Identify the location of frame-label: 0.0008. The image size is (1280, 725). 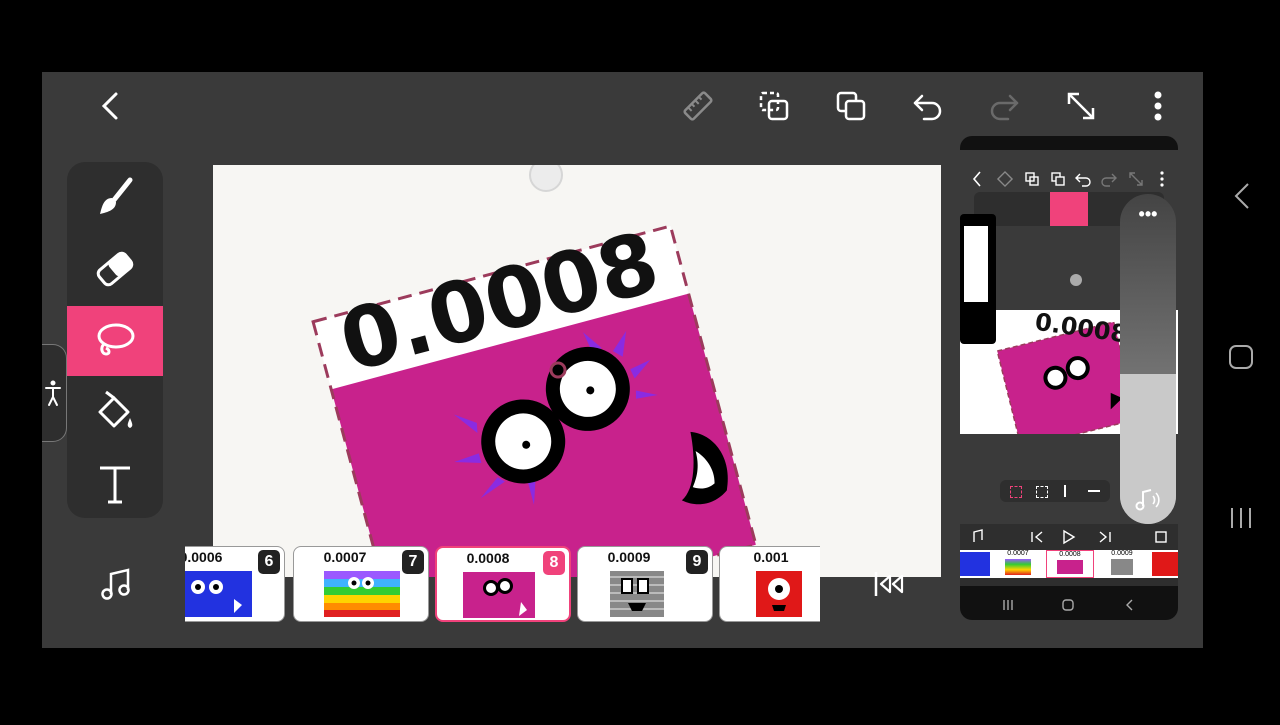
(488, 558).